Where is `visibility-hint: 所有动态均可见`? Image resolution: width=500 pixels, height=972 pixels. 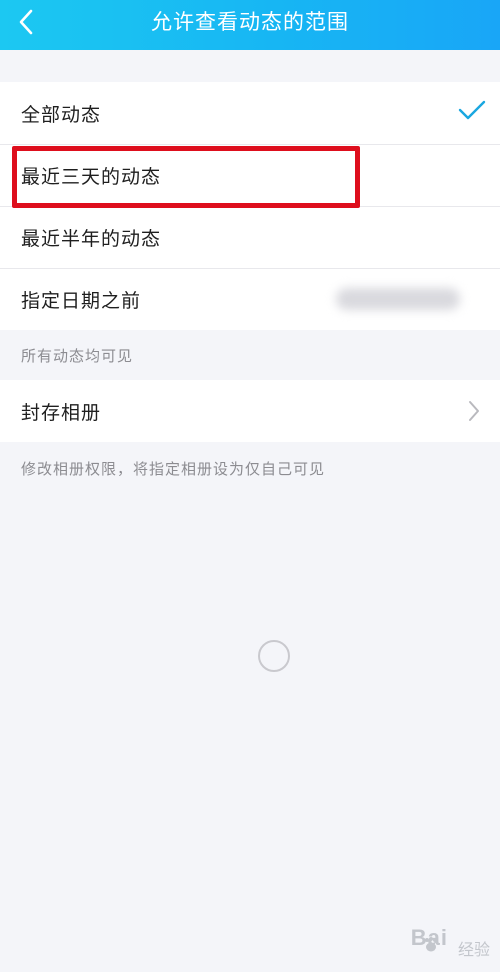
visibility-hint: 所有动态均可见 is located at coordinates (77, 356).